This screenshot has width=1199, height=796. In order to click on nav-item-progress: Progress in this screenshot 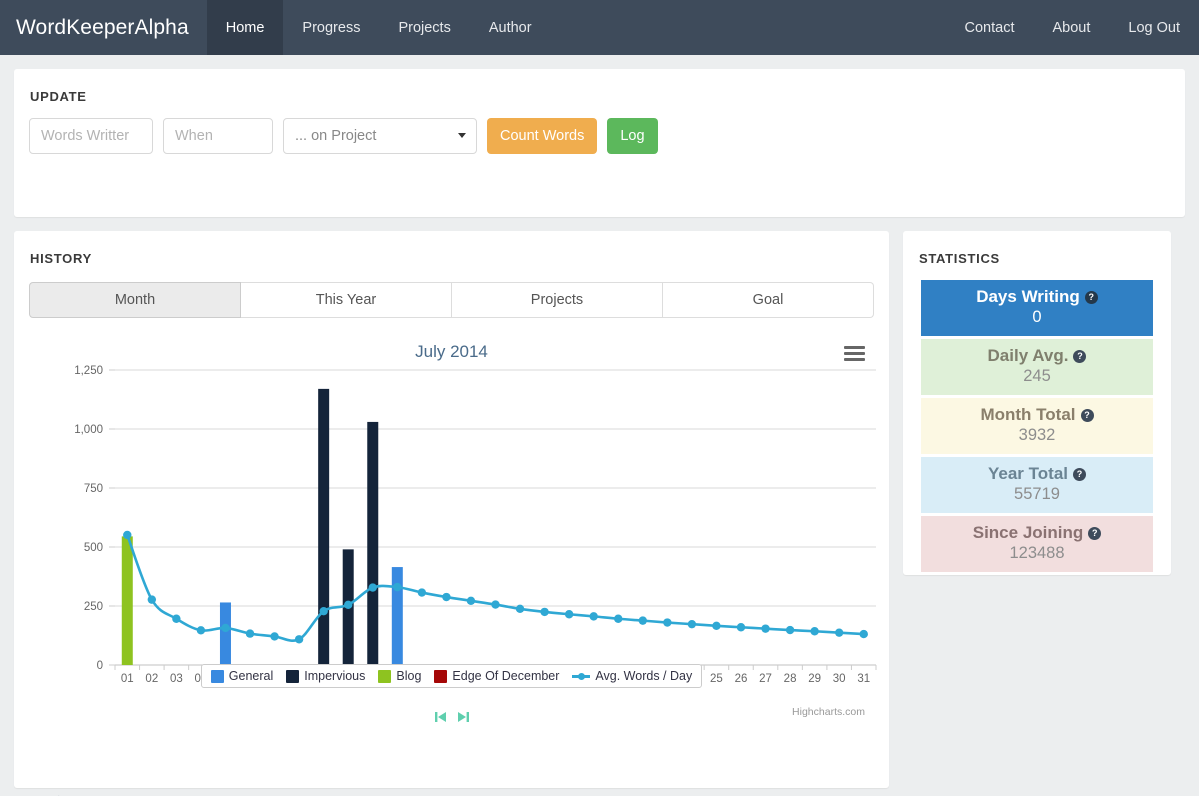, I will do `click(331, 27)`.